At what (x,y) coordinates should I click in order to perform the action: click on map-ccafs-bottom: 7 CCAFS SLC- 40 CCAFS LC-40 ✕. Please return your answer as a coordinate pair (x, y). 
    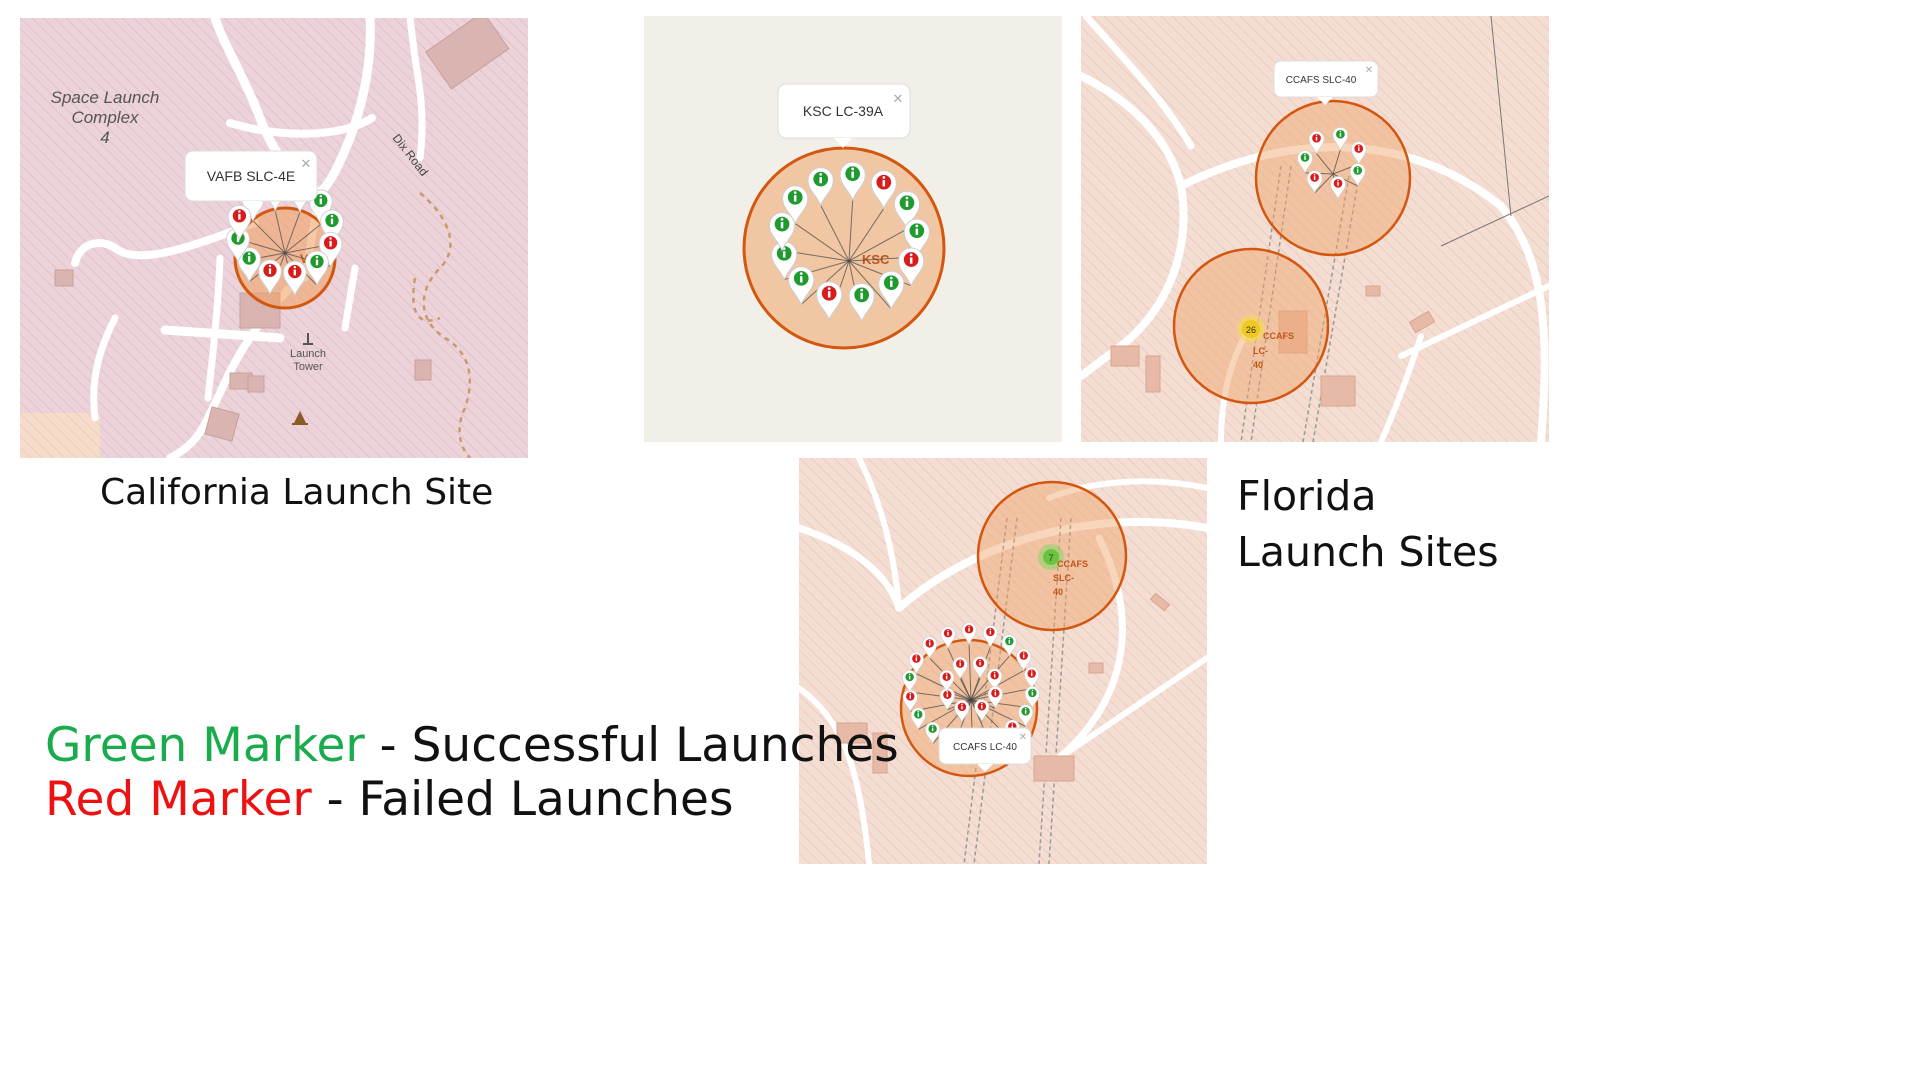
    Looking at the image, I should click on (1003, 661).